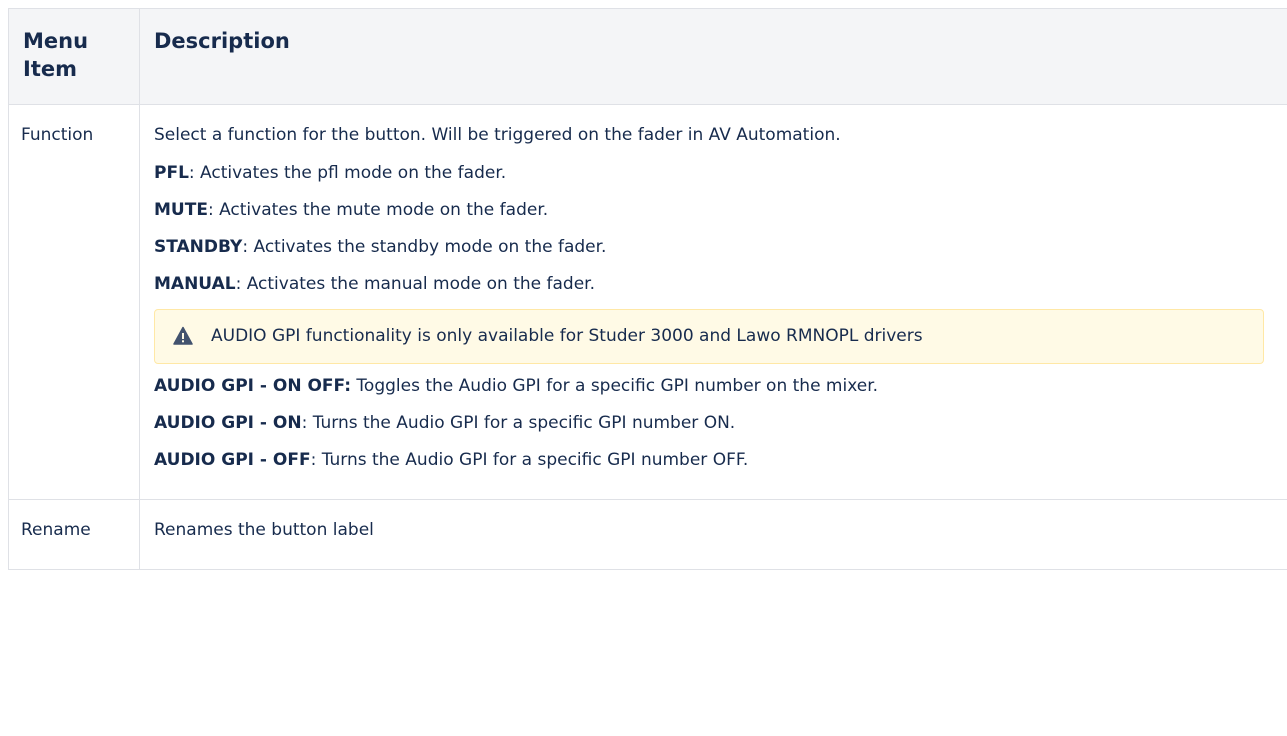 The width and height of the screenshot is (1287, 736). Describe the element at coordinates (74, 534) in the screenshot. I see `menu-item-rename: Rename` at that location.